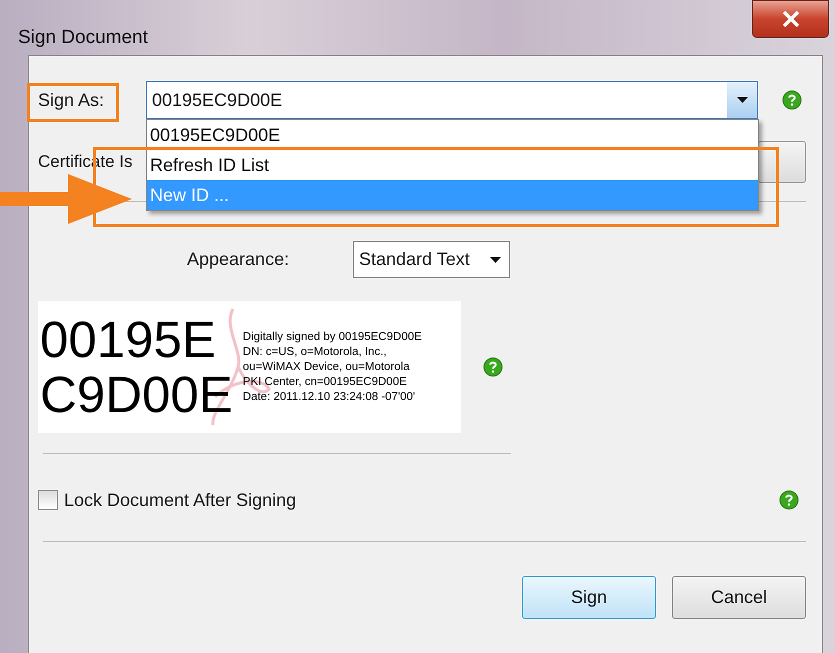  Describe the element at coordinates (128, 339) in the screenshot. I see `signer-name: 00195E` at that location.